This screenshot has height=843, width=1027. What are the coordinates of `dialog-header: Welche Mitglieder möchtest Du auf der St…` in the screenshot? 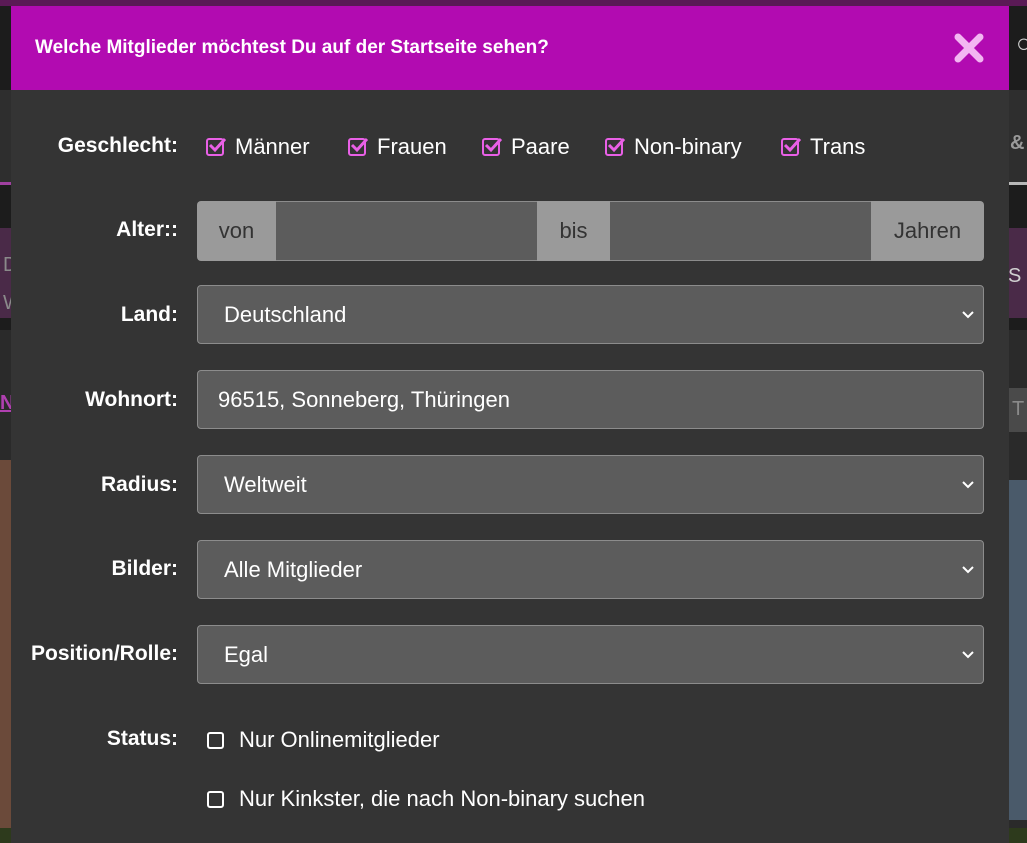 It's located at (510, 48).